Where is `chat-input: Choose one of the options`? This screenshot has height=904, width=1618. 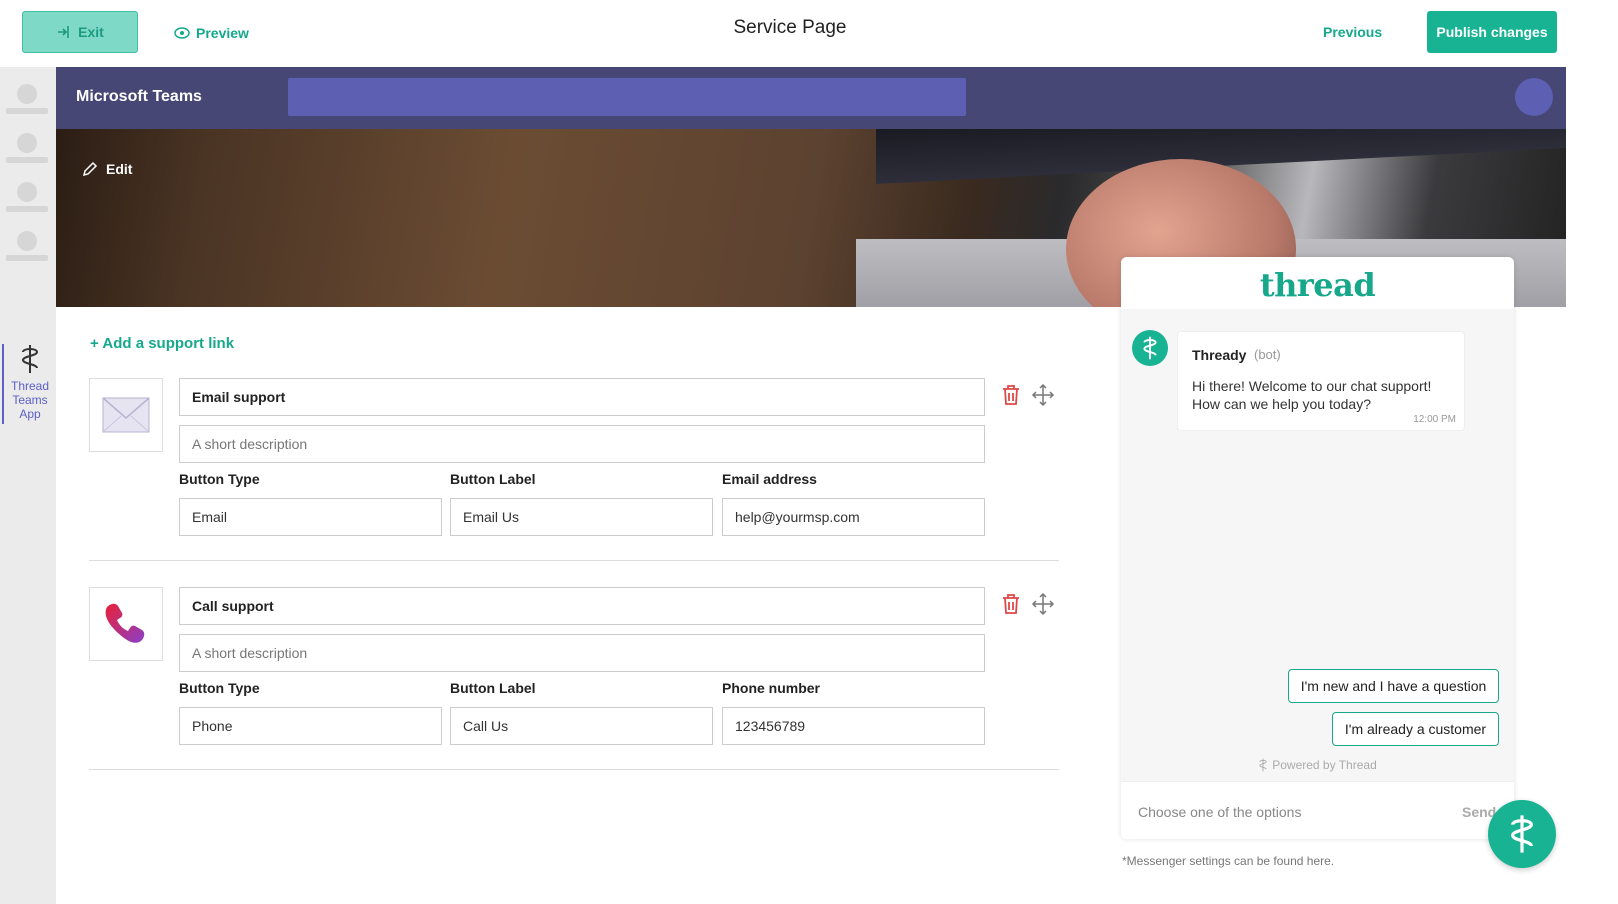
chat-input: Choose one of the options is located at coordinates (1219, 812).